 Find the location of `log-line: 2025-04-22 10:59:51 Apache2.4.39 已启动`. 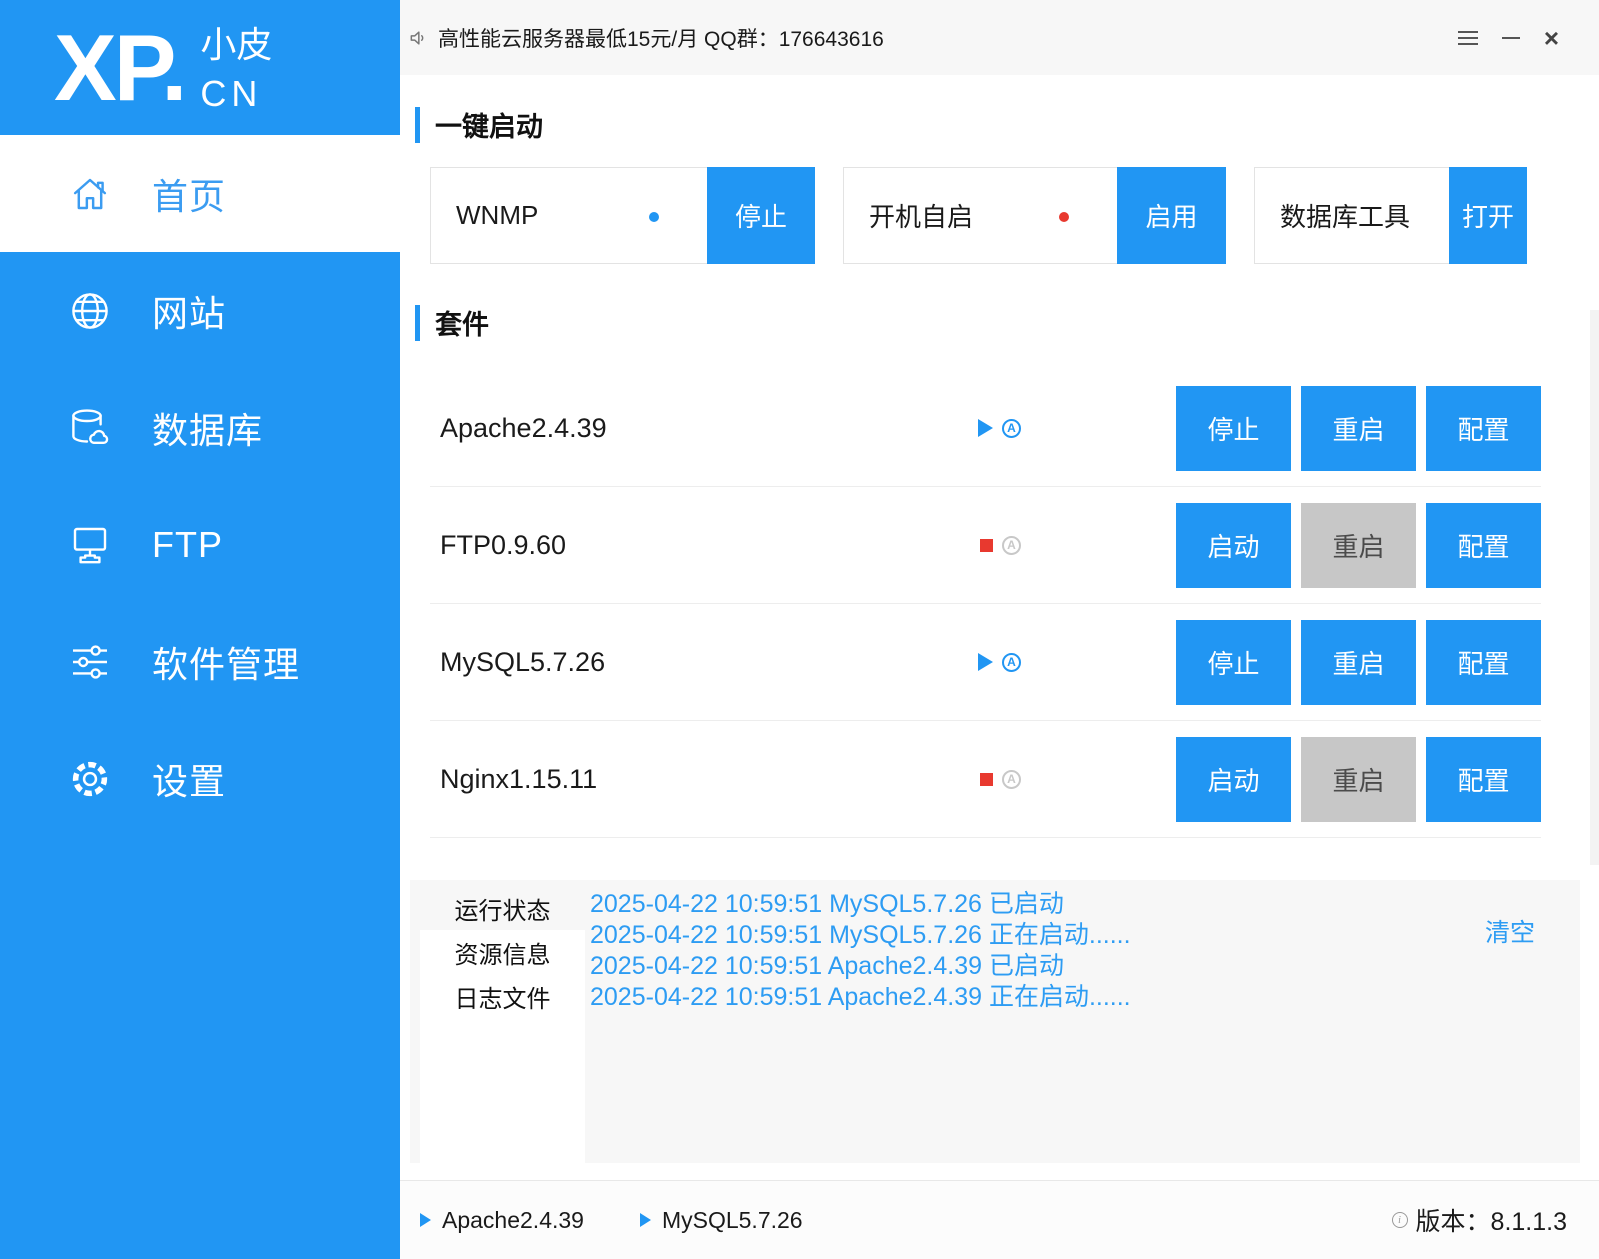

log-line: 2025-04-22 10:59:51 Apache2.4.39 已启动 is located at coordinates (827, 966).